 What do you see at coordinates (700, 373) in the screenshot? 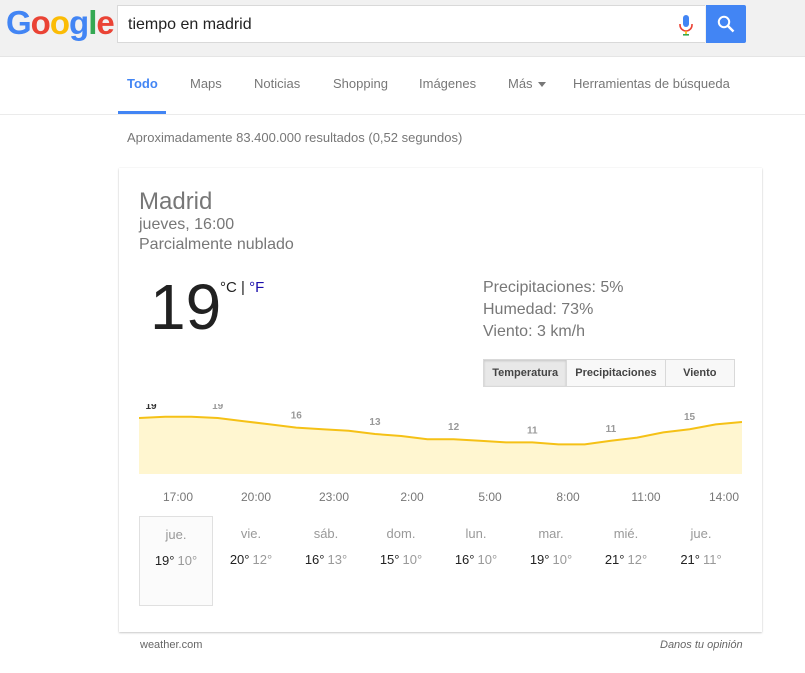
I see `toggle-wind: Viento` at bounding box center [700, 373].